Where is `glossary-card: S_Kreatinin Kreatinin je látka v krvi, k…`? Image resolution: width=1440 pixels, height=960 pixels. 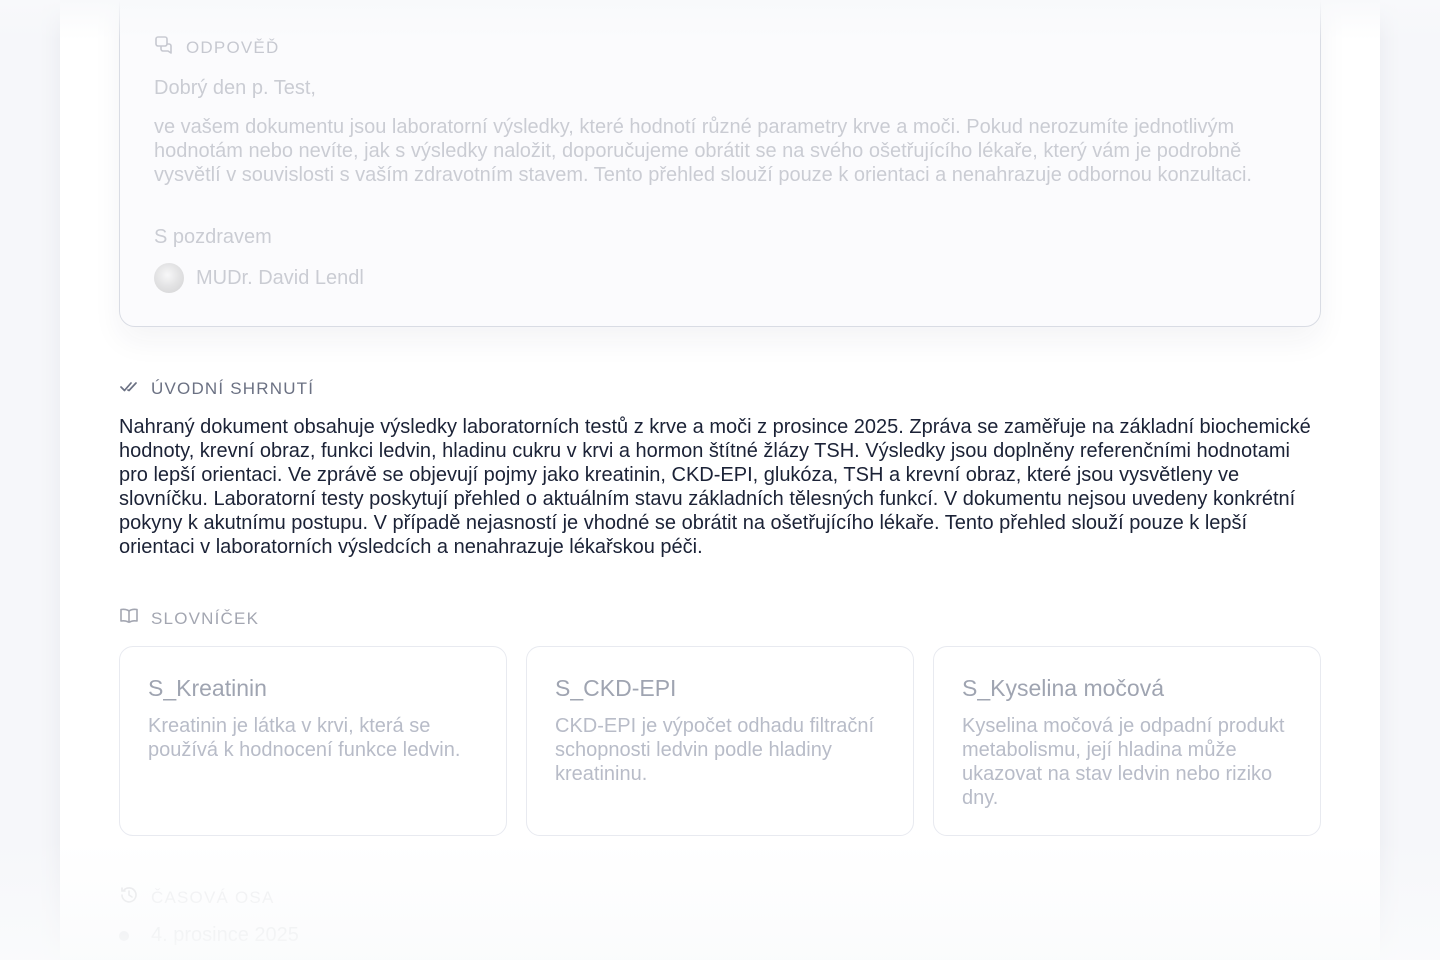
glossary-card: S_Kreatinin Kreatinin je látka v krvi, k… is located at coordinates (313, 741).